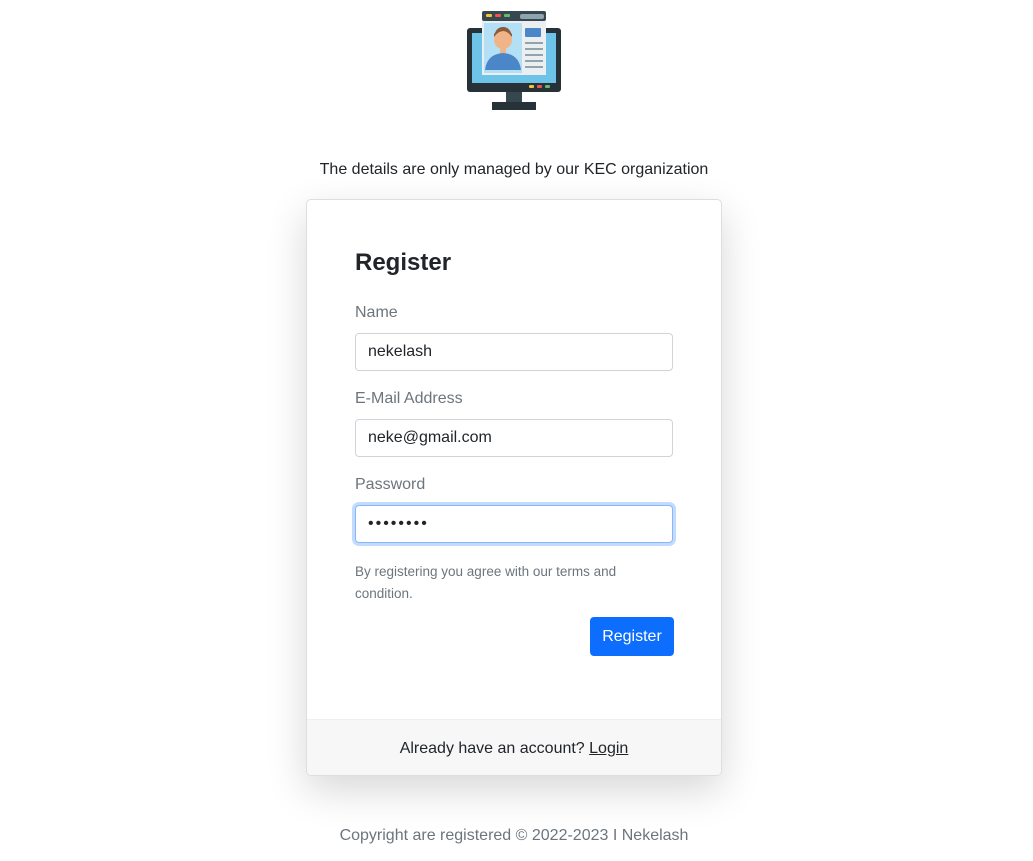 The width and height of the screenshot is (1033, 861). Describe the element at coordinates (514, 352) in the screenshot. I see `name-input` at that location.